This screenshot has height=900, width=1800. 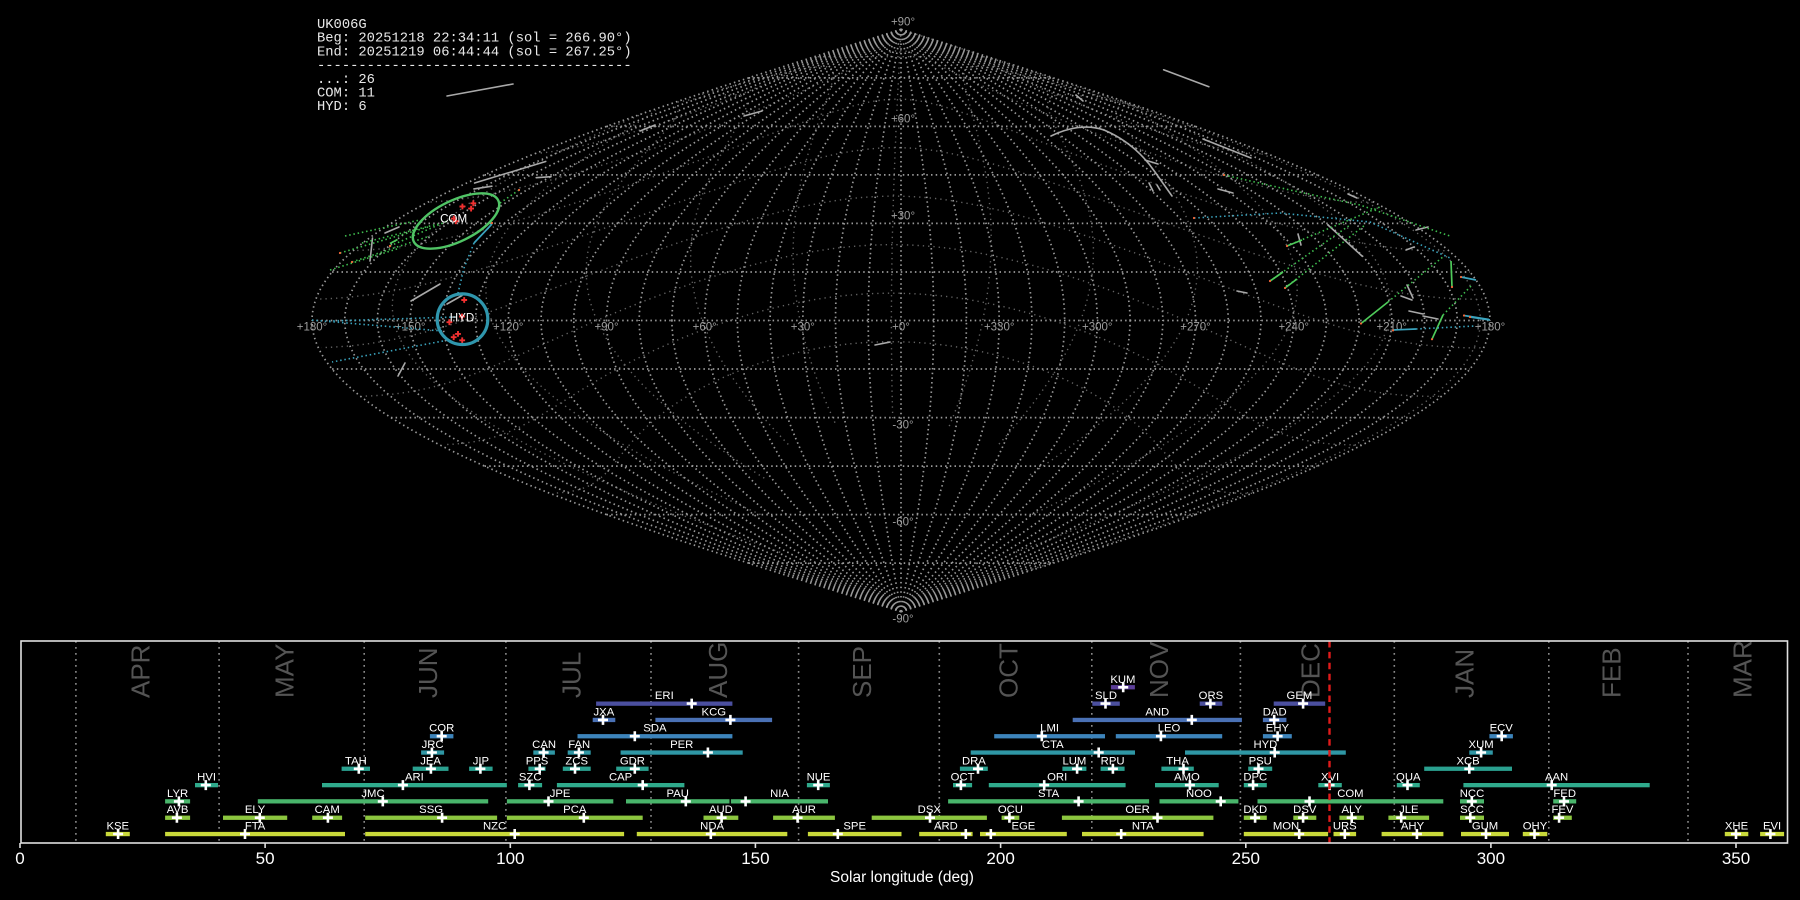 I want to click on svg-text: DPC, so click(x=1255, y=778).